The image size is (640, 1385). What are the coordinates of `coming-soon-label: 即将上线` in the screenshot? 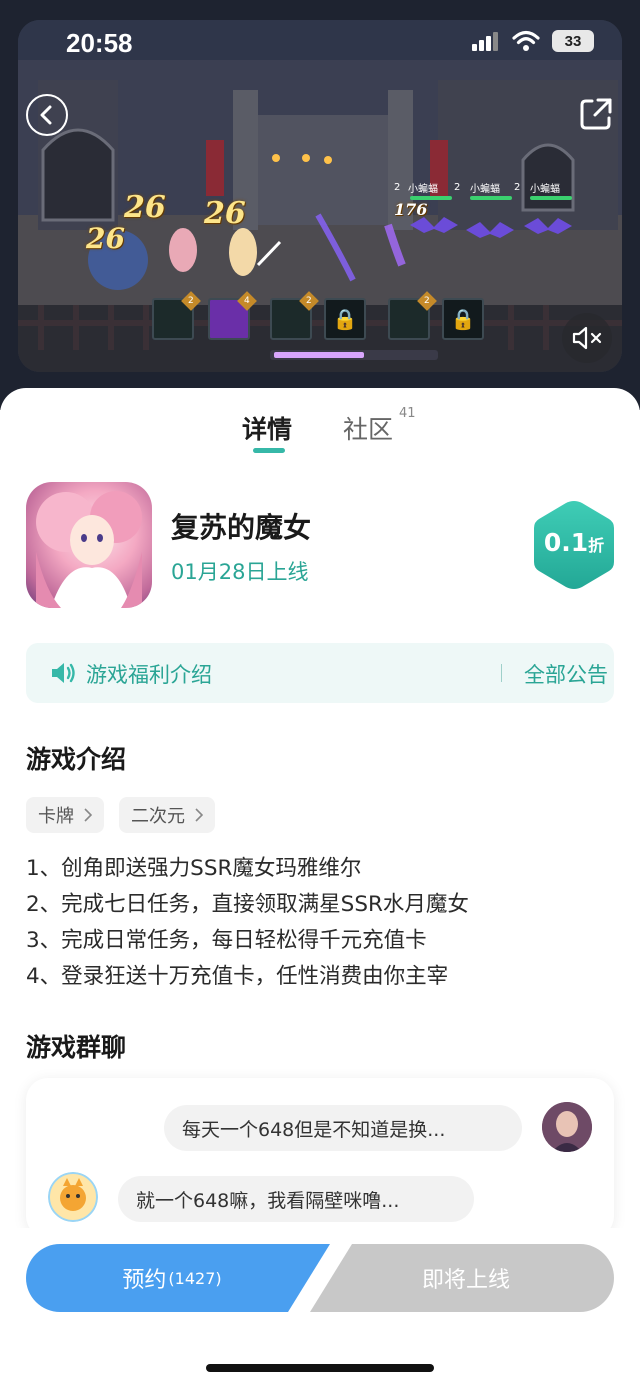 It's located at (465, 1280).